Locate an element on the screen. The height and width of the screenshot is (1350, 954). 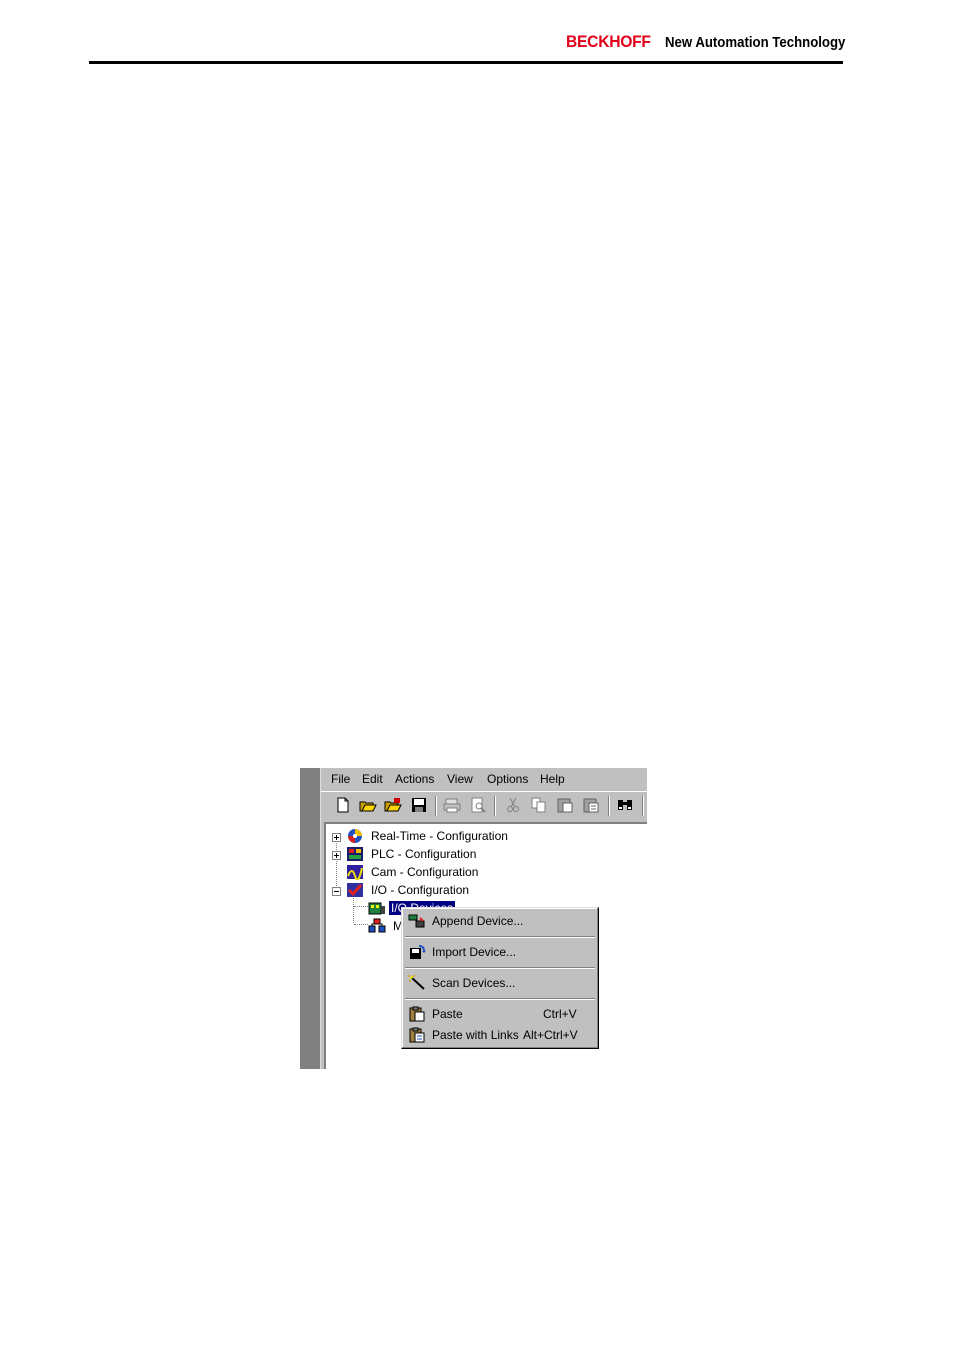
cam-config-icon is located at coordinates (355, 872).